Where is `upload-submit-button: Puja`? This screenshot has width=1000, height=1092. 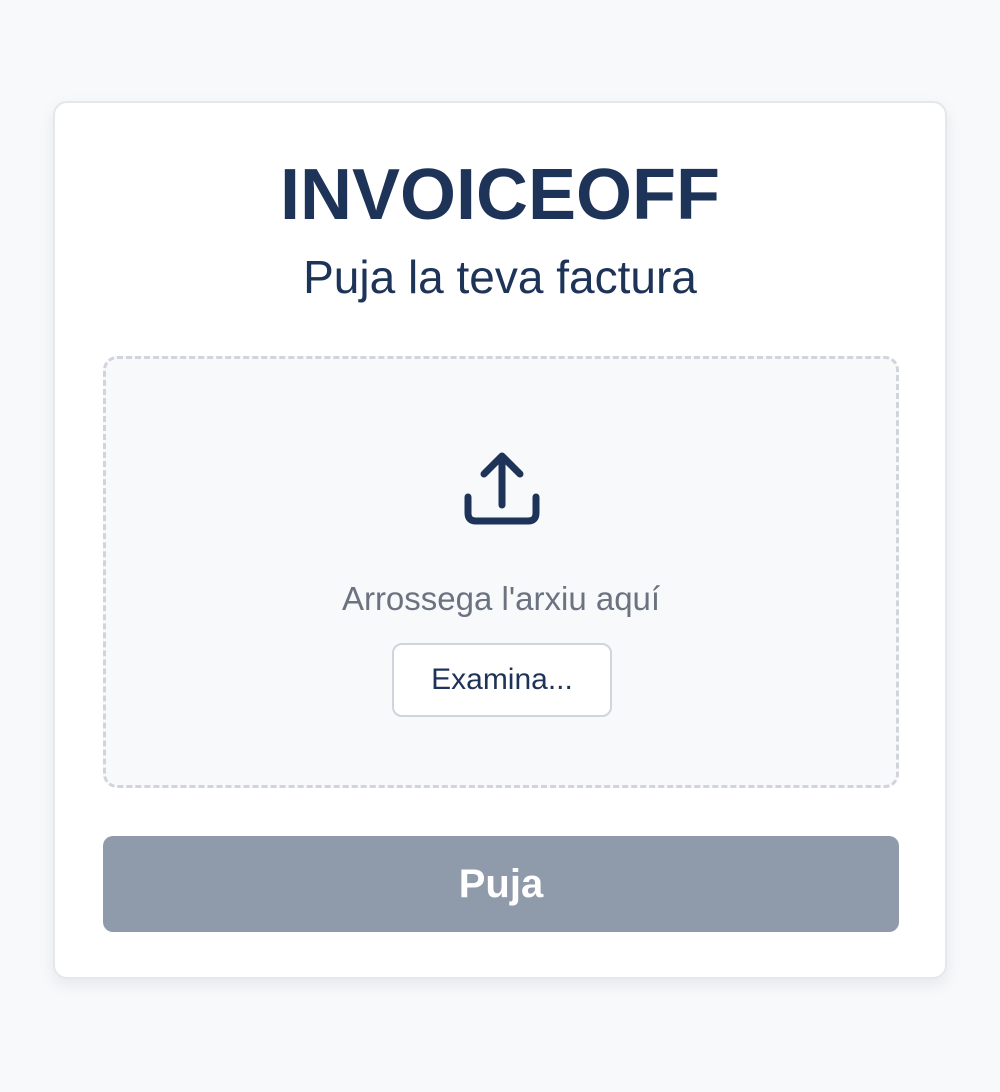
upload-submit-button: Puja is located at coordinates (501, 884).